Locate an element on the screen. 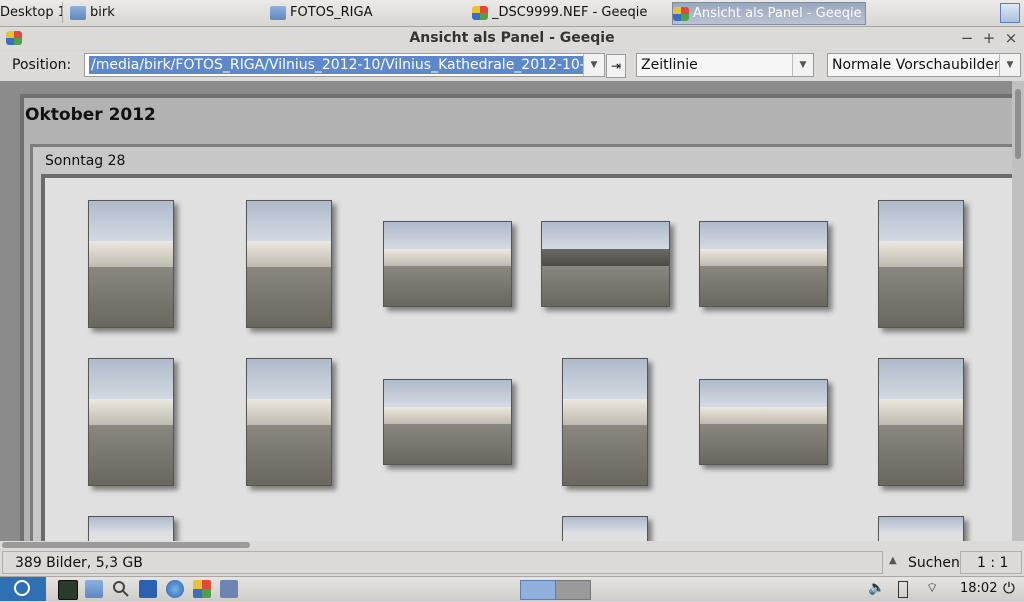 The width and height of the screenshot is (1024, 602). minimize-button: − is located at coordinates (967, 38).